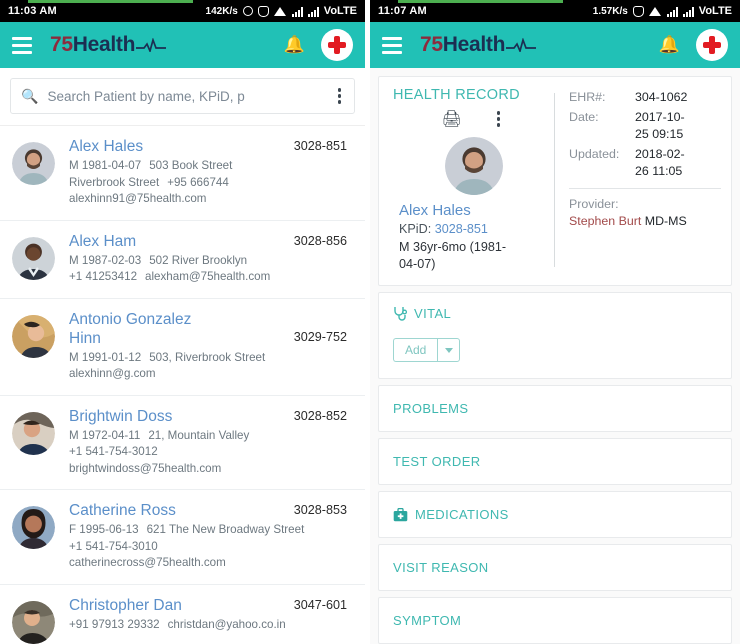  I want to click on section-test-order: TEST ORDER, so click(555, 461).